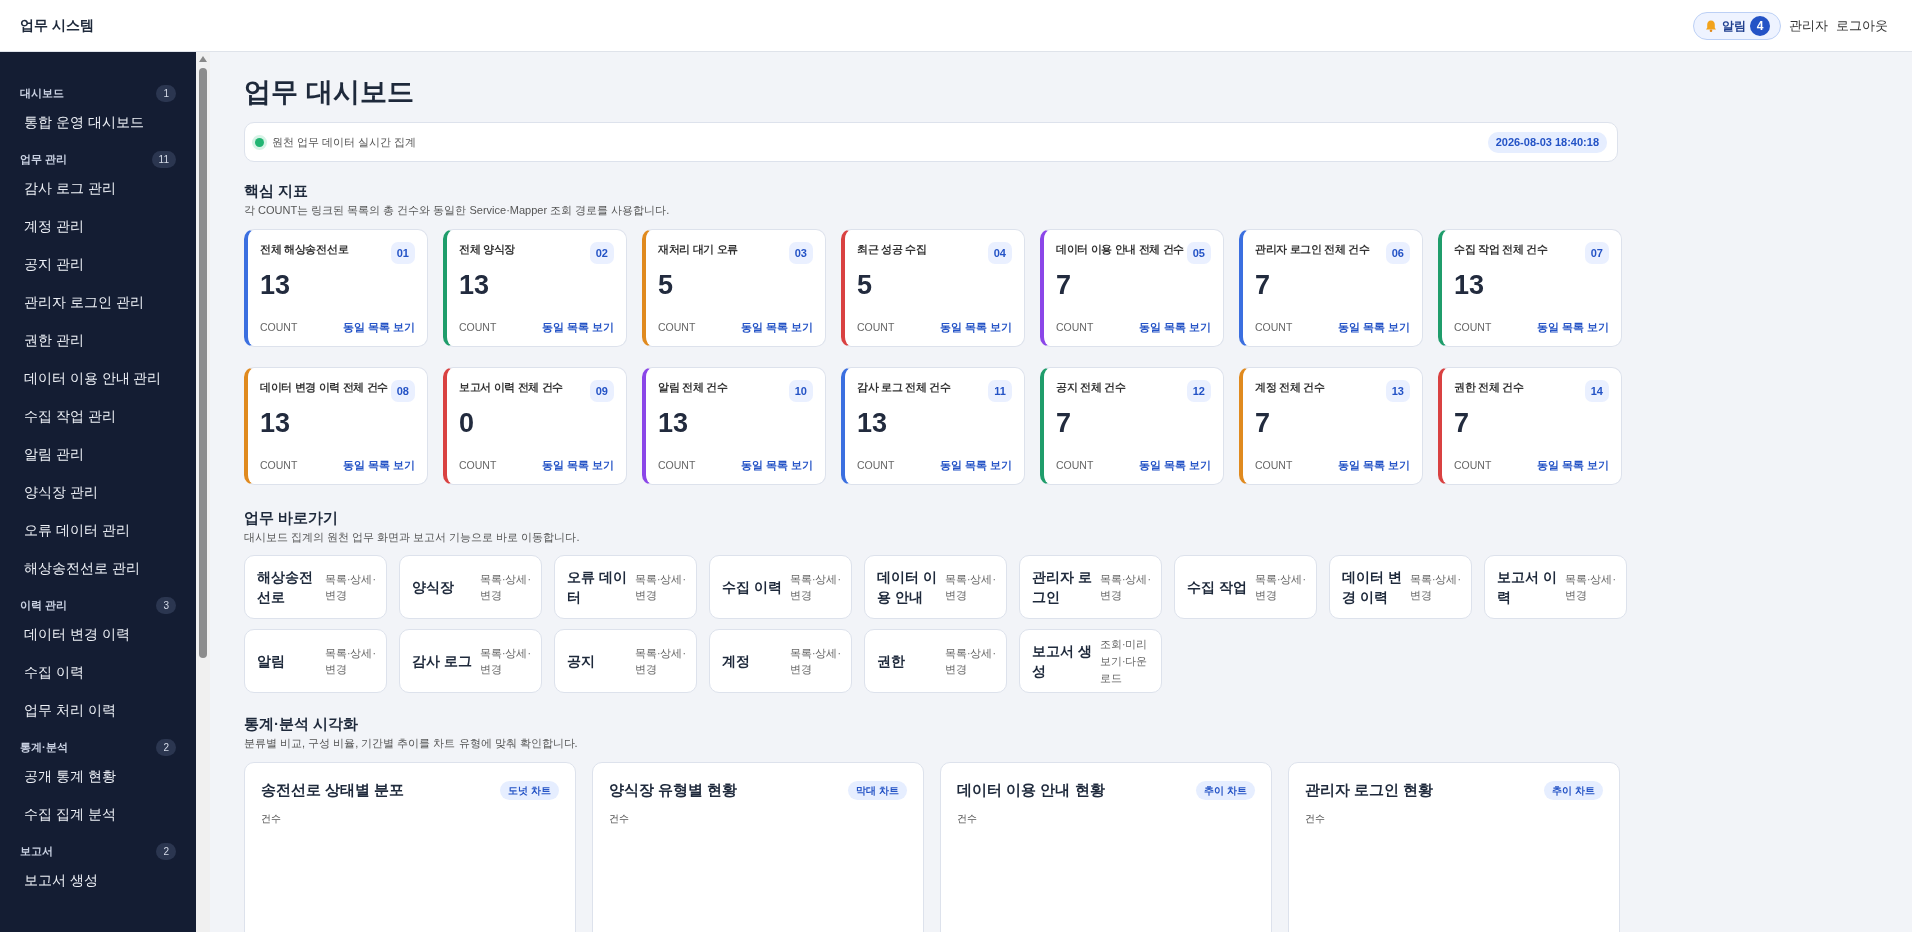  I want to click on sidebar-item: 통합 운영 대시보드, so click(98, 123).